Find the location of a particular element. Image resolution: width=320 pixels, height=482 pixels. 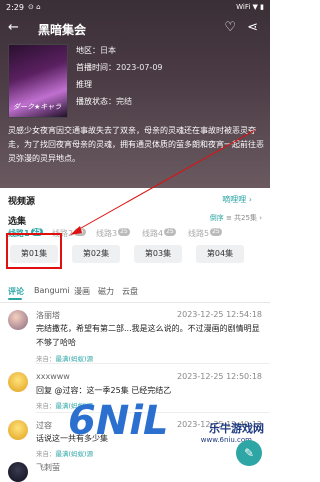

watermark-logo: 6NiL is located at coordinates (118, 421).